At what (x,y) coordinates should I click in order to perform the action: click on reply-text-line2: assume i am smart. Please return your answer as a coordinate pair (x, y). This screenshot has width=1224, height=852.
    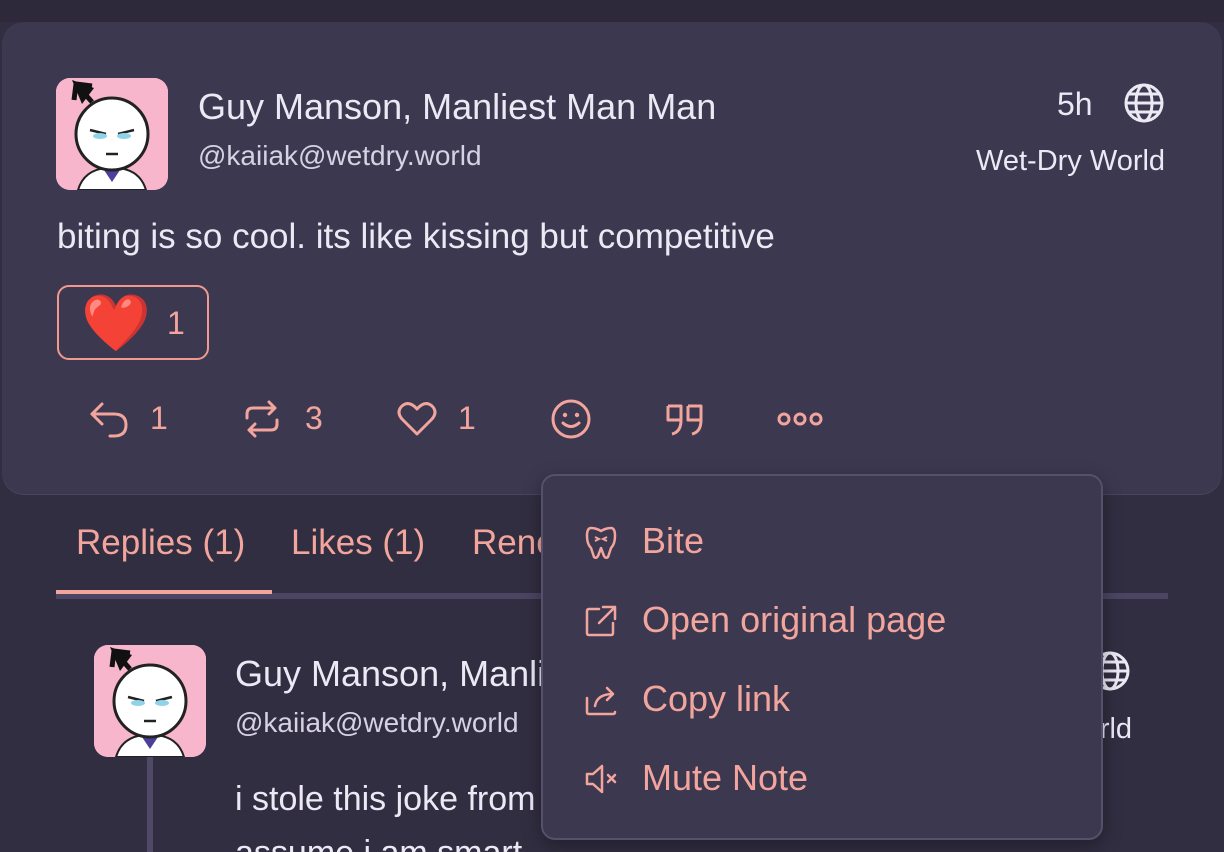
    Looking at the image, I should click on (378, 843).